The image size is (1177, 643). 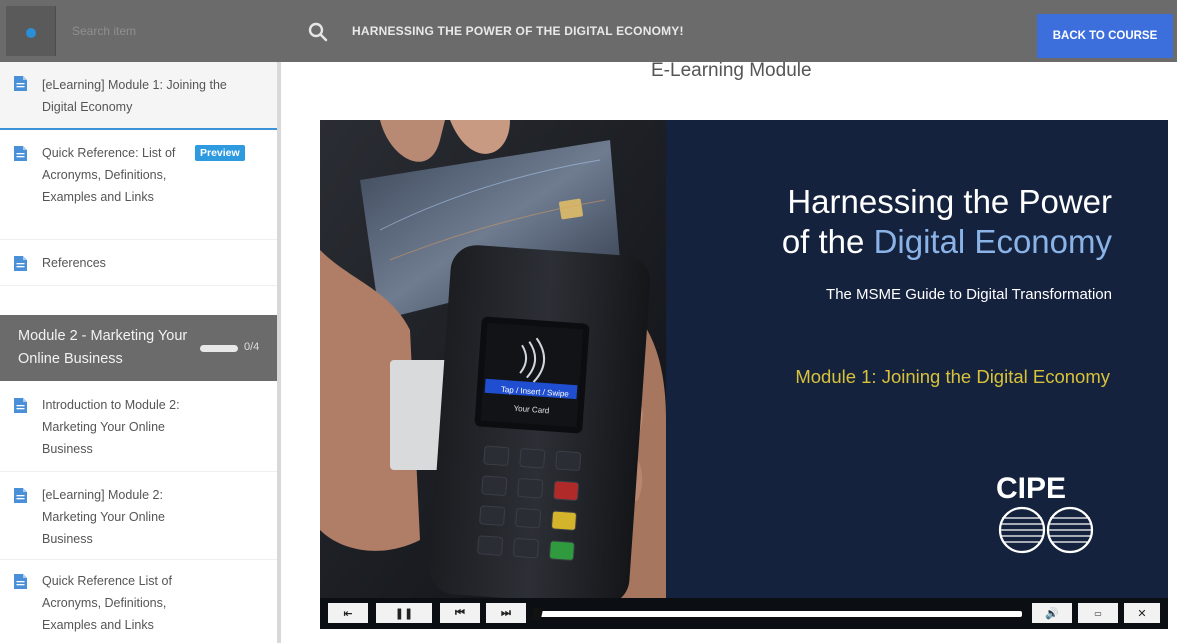 What do you see at coordinates (1031, 488) in the screenshot?
I see `cipe-logo-text: CIPE` at bounding box center [1031, 488].